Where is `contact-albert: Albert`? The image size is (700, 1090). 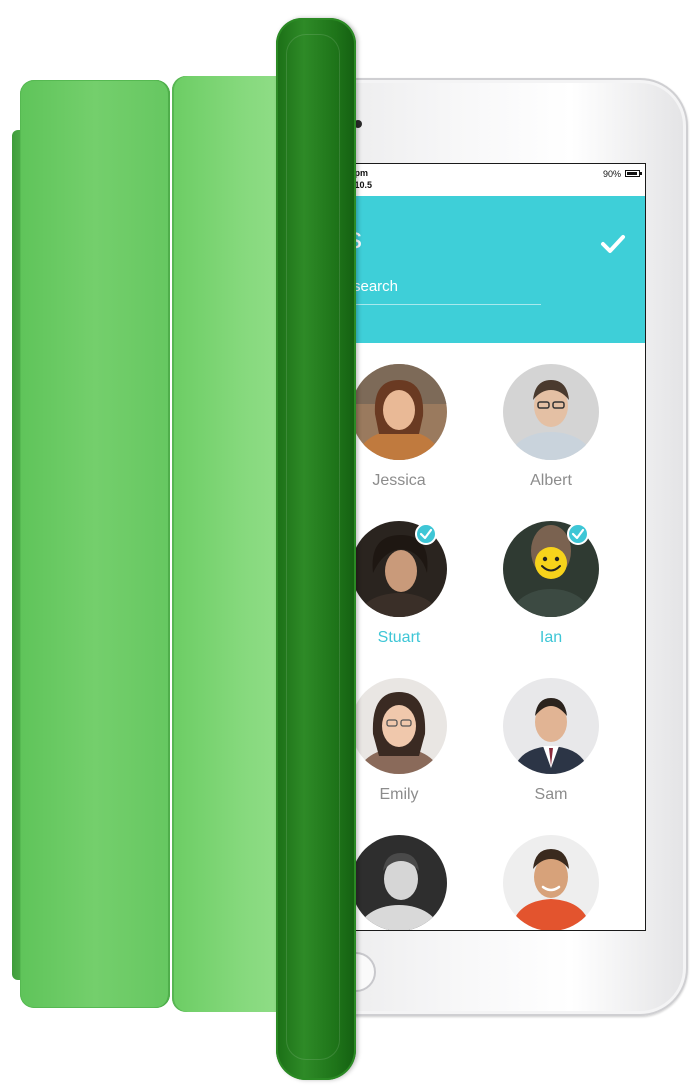
contact-albert: Albert is located at coordinates (551, 427).